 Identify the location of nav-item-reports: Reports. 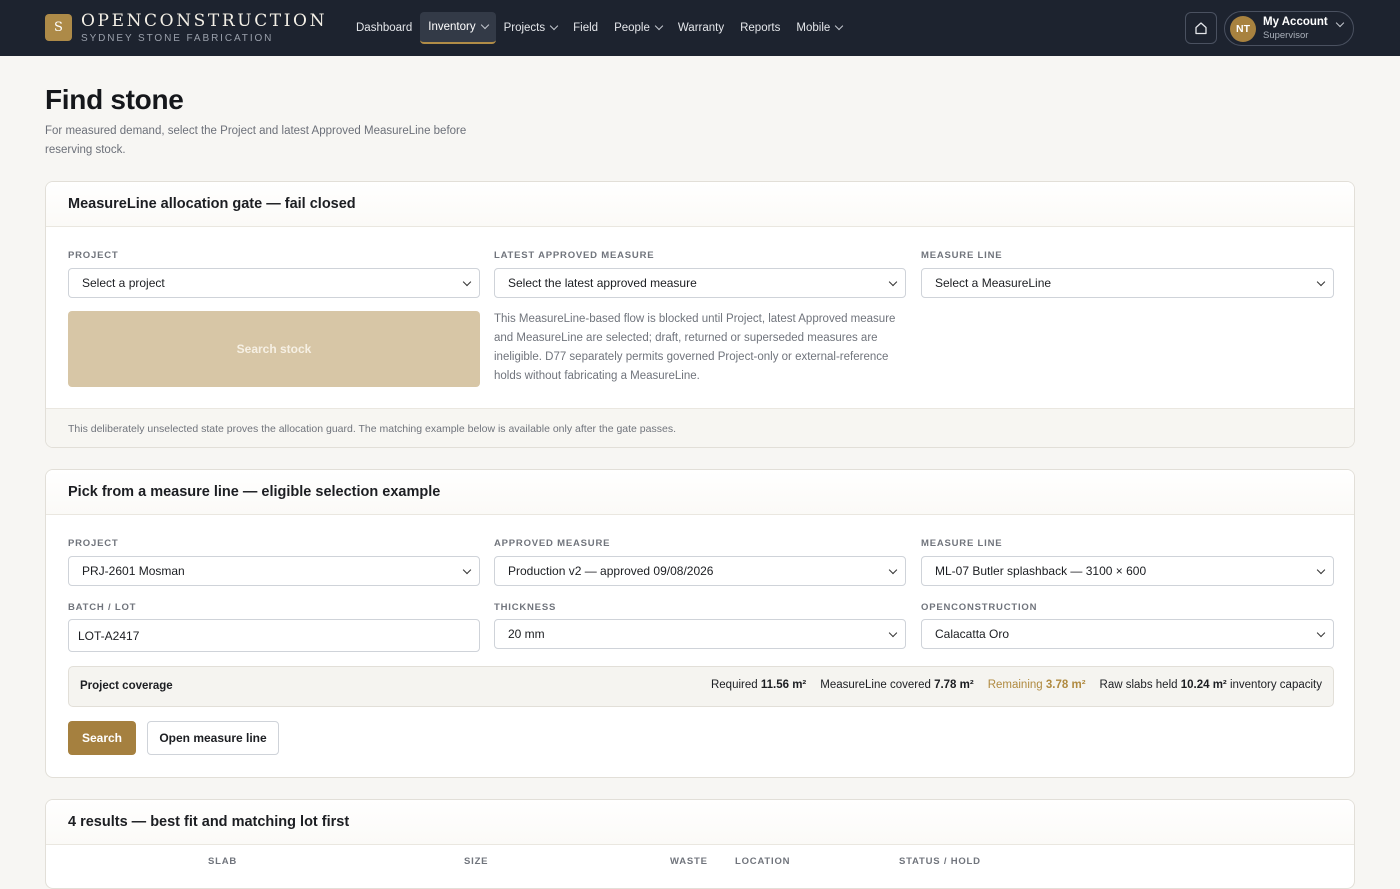
(760, 28).